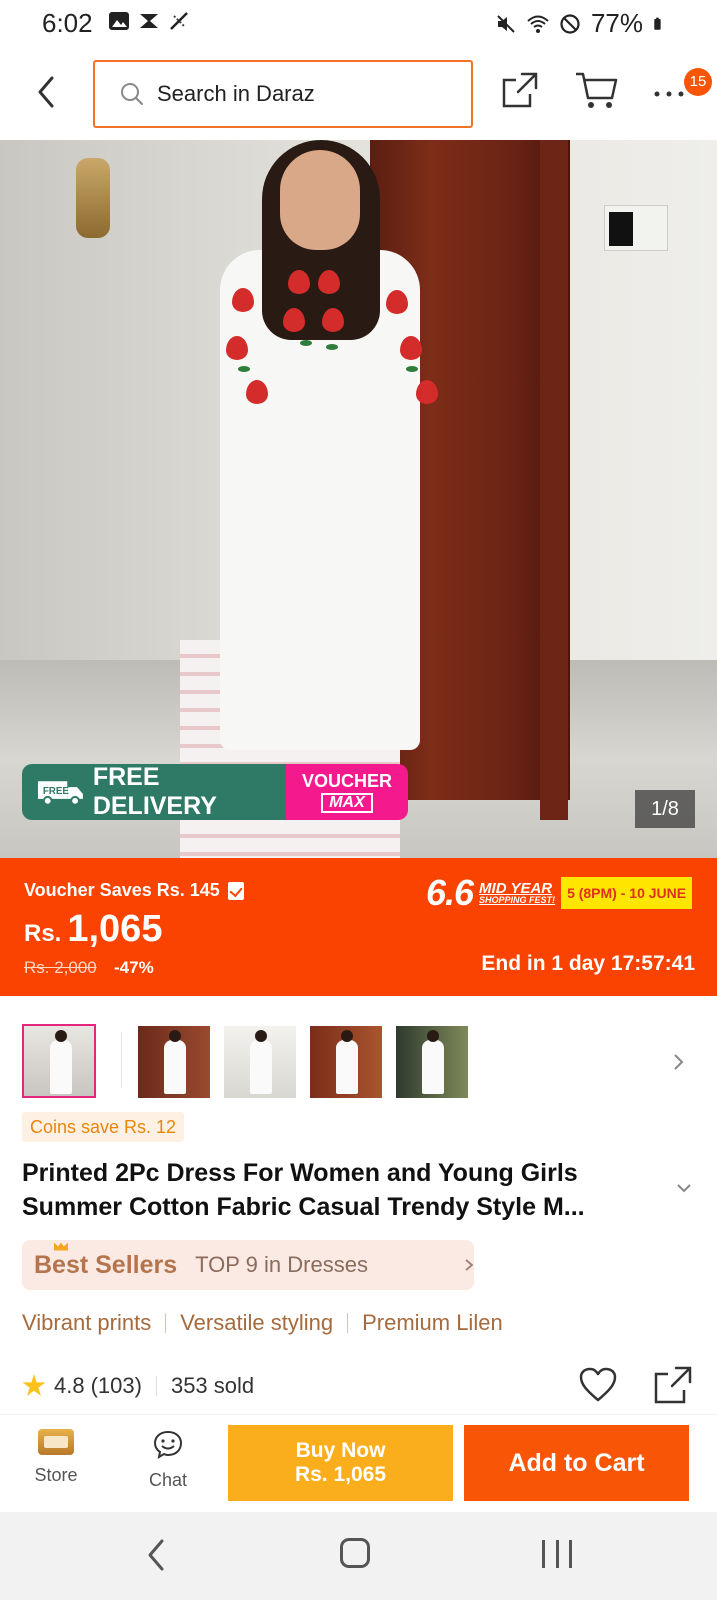  What do you see at coordinates (156, 1555) in the screenshot?
I see `nav-back-icon` at bounding box center [156, 1555].